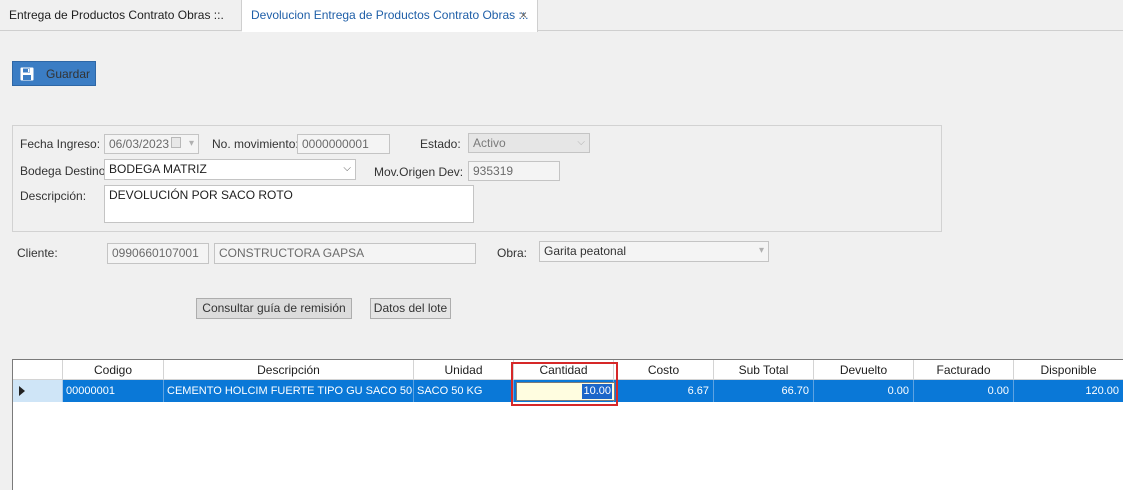 Image resolution: width=1123 pixels, height=490 pixels. I want to click on chevron-down-icon: ▾, so click(761, 250).